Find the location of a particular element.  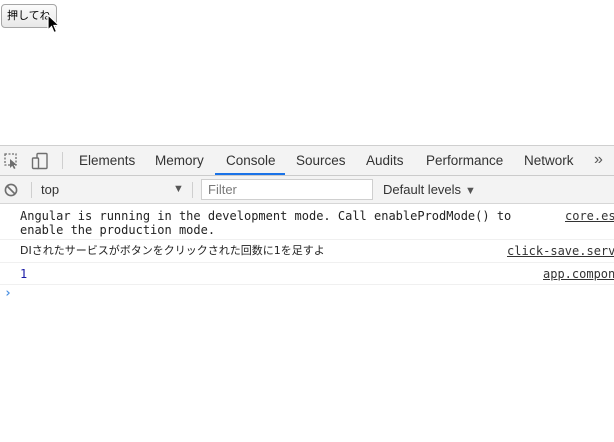

toolbar-divider is located at coordinates (62, 160).